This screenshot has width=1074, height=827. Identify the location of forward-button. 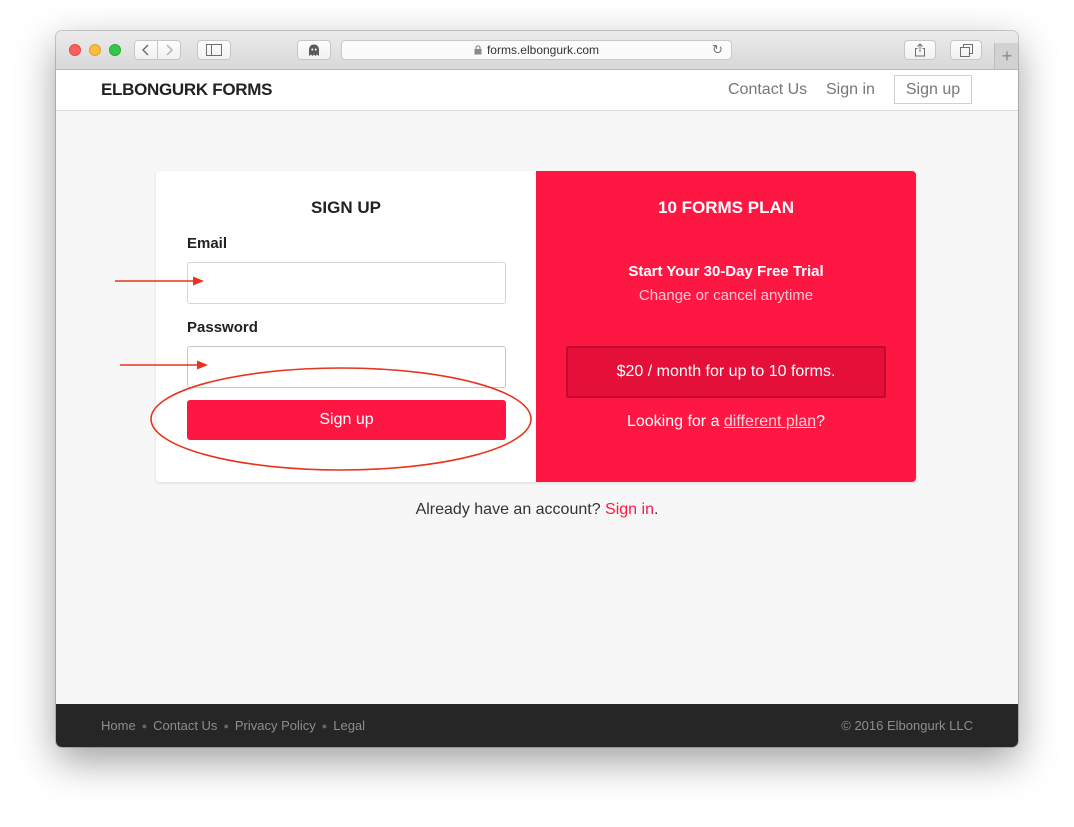
(169, 50).